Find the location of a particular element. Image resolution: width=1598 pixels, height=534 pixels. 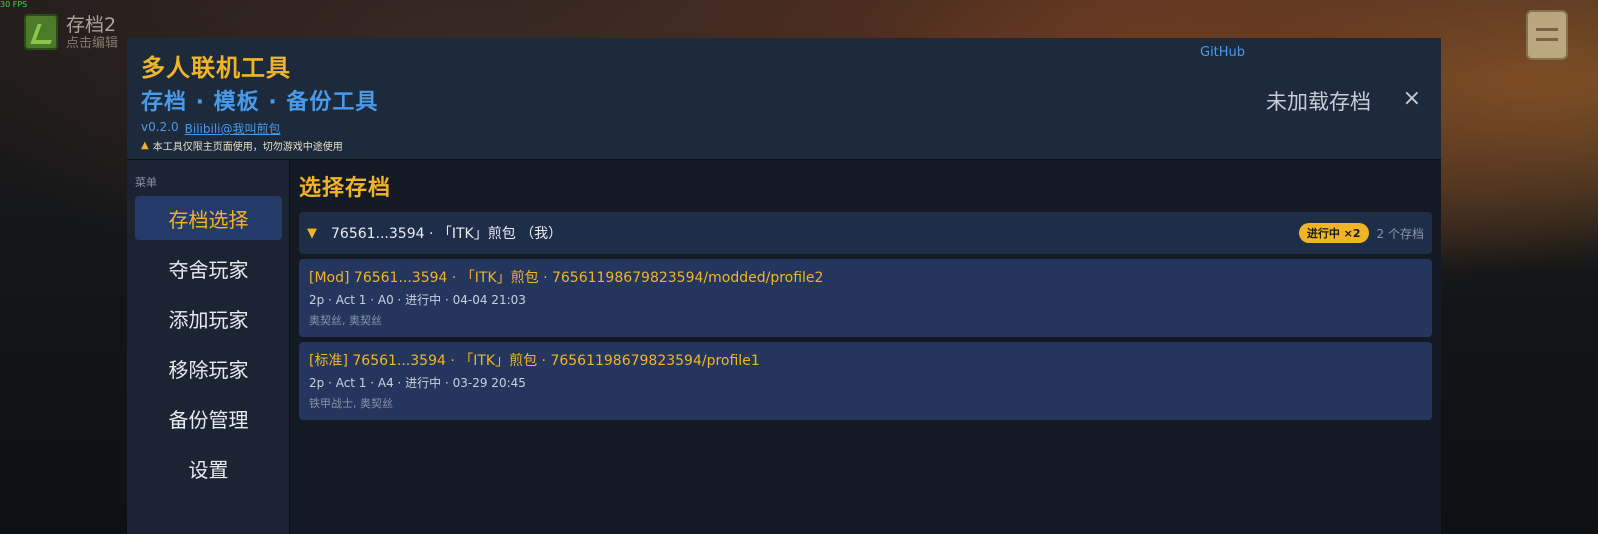

sidebar-item-remove-player: 移除玩家 is located at coordinates (208, 368).